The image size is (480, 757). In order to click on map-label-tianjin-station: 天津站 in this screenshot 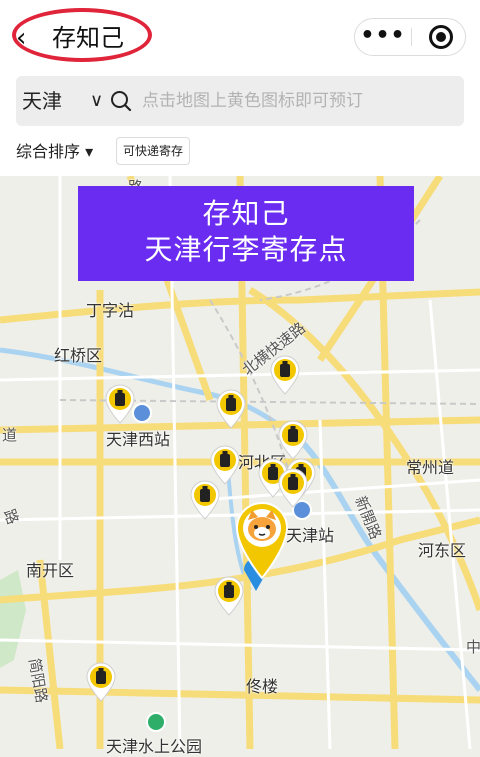, I will do `click(310, 535)`.